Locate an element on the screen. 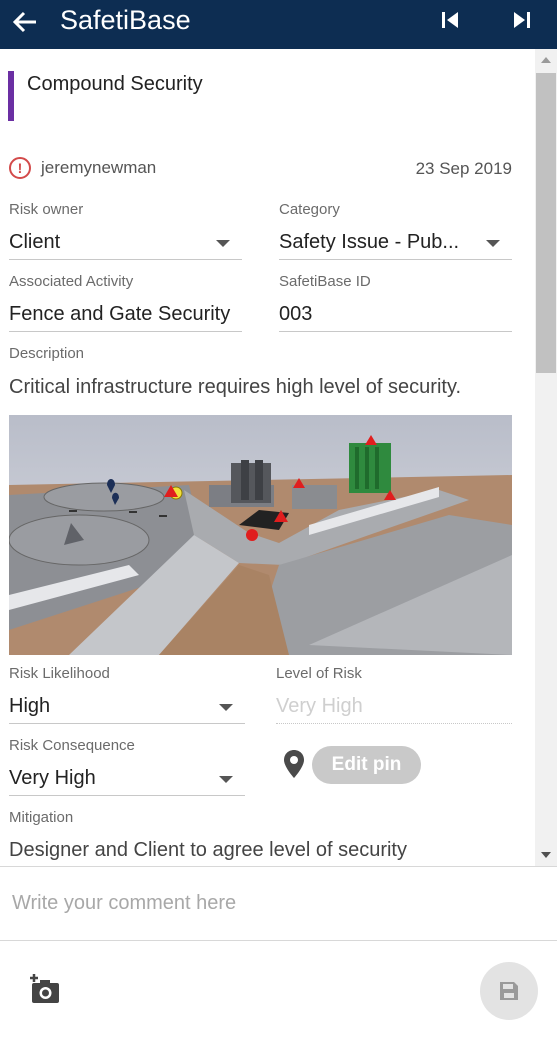 Image resolution: width=557 pixels, height=1038 pixels. scroll-up-icon is located at coordinates (546, 60).